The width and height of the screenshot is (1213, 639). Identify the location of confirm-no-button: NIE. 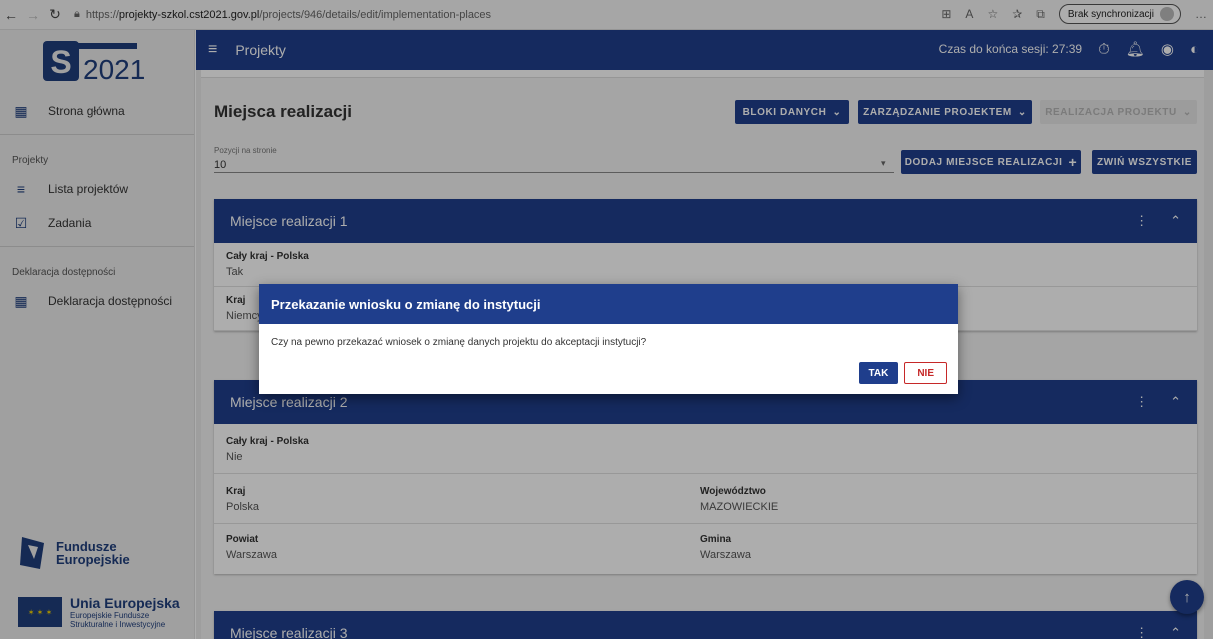
(925, 373).